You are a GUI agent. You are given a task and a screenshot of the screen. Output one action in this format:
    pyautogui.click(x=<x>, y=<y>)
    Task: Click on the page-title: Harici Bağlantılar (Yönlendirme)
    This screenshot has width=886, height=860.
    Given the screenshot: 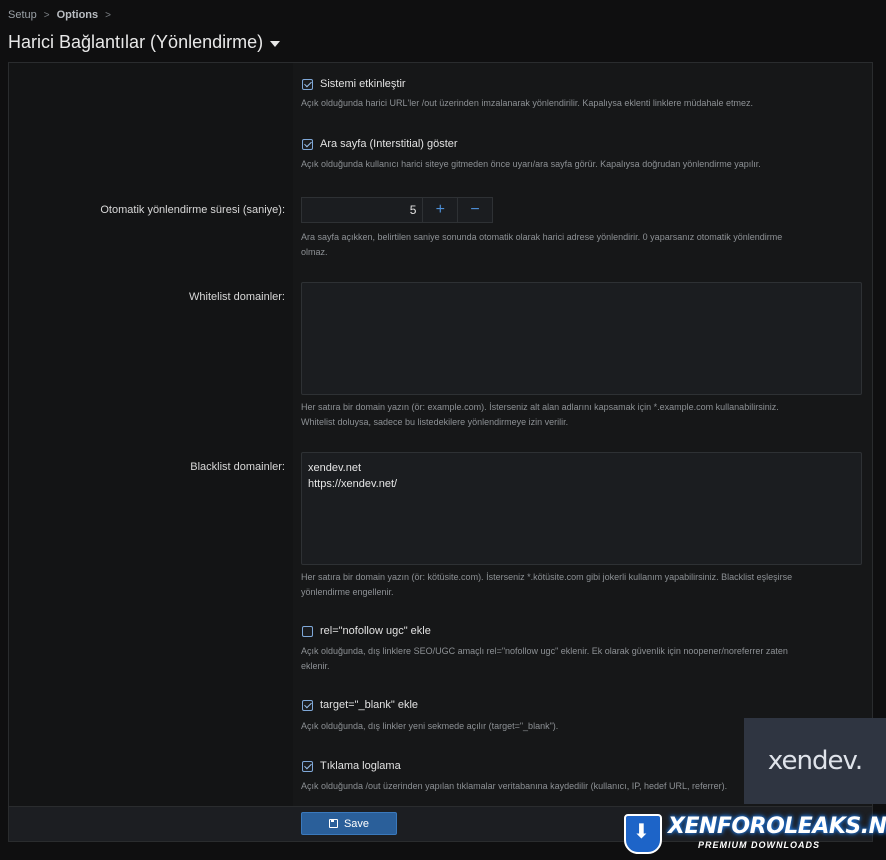 What is the action you would take?
    pyautogui.click(x=136, y=42)
    